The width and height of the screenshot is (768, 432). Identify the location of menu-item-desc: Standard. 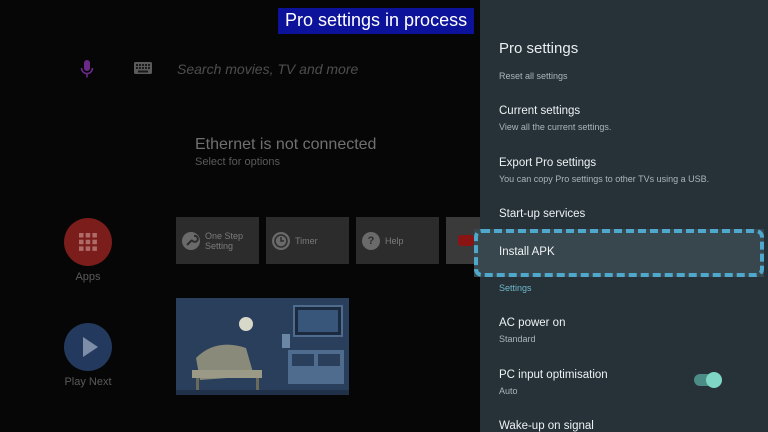
(517, 339).